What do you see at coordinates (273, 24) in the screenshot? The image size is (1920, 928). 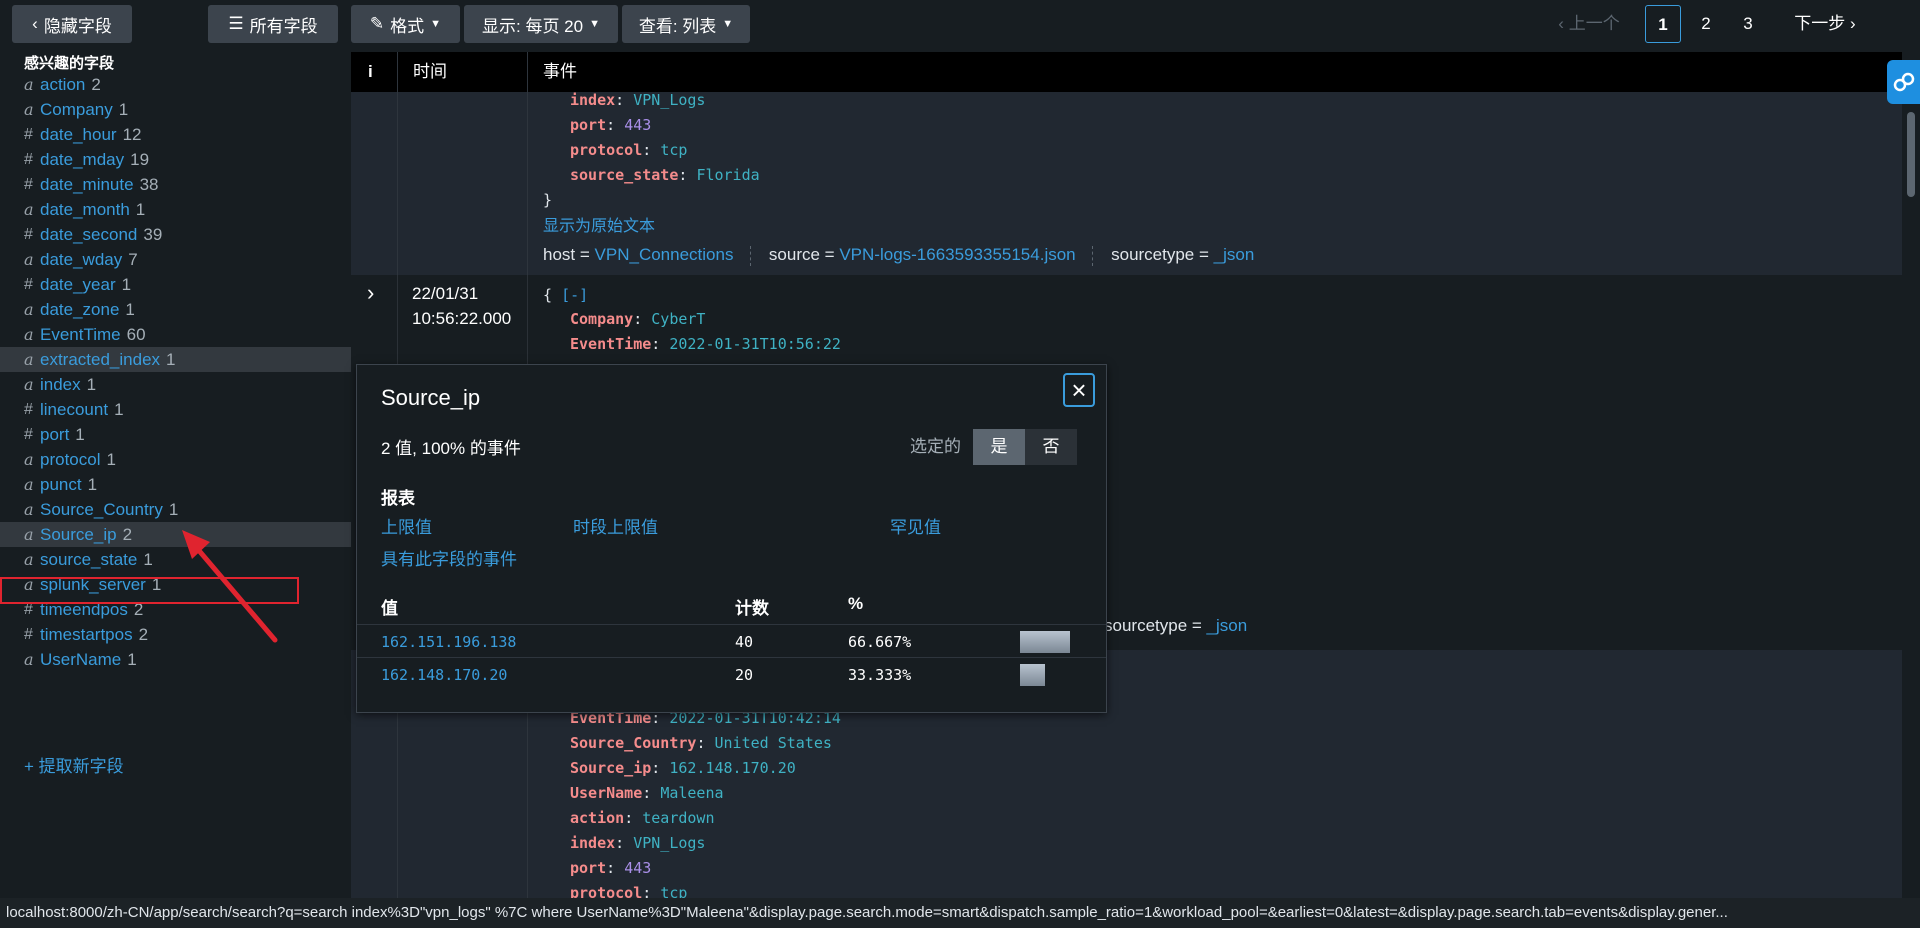 I see `all-fields-button: ☰ 所有字段` at bounding box center [273, 24].